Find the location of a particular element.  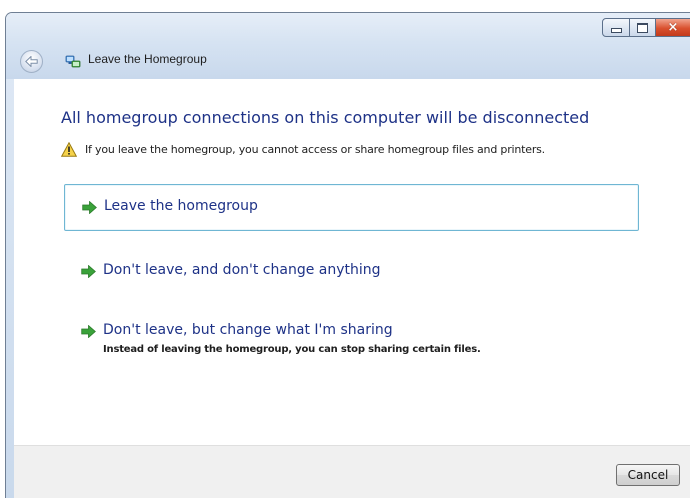

minimize-icon is located at coordinates (616, 30).